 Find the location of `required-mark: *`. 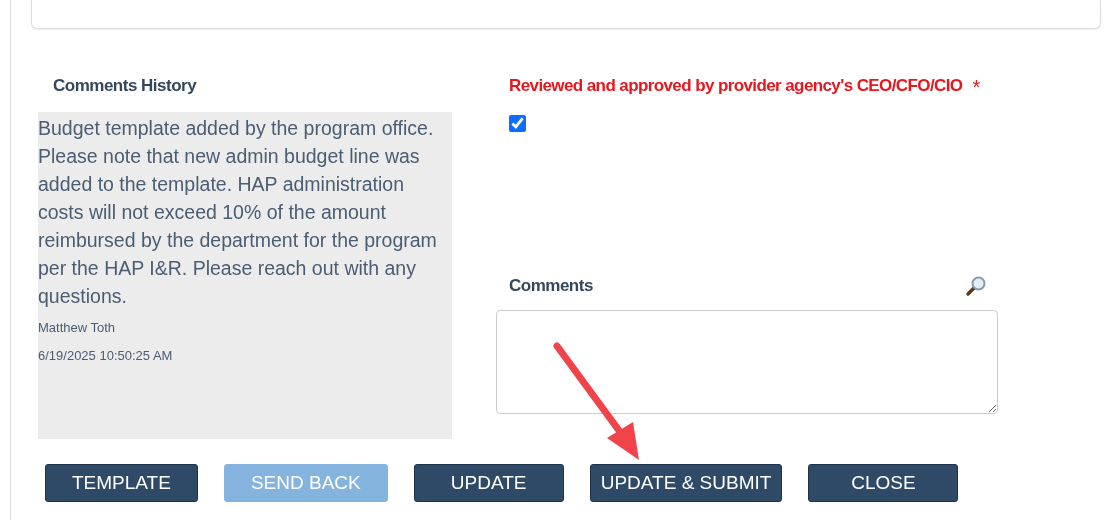

required-mark: * is located at coordinates (976, 87).